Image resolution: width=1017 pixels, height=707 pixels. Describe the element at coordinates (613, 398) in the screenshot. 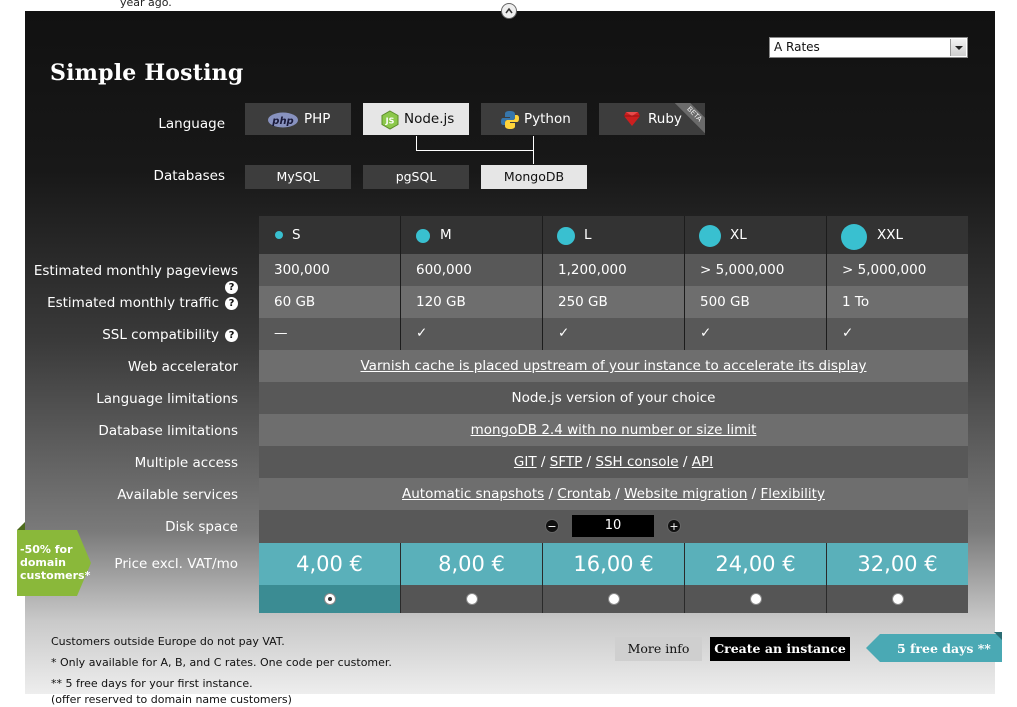

I see `lang-limits-value: Node.js version of your choice` at that location.